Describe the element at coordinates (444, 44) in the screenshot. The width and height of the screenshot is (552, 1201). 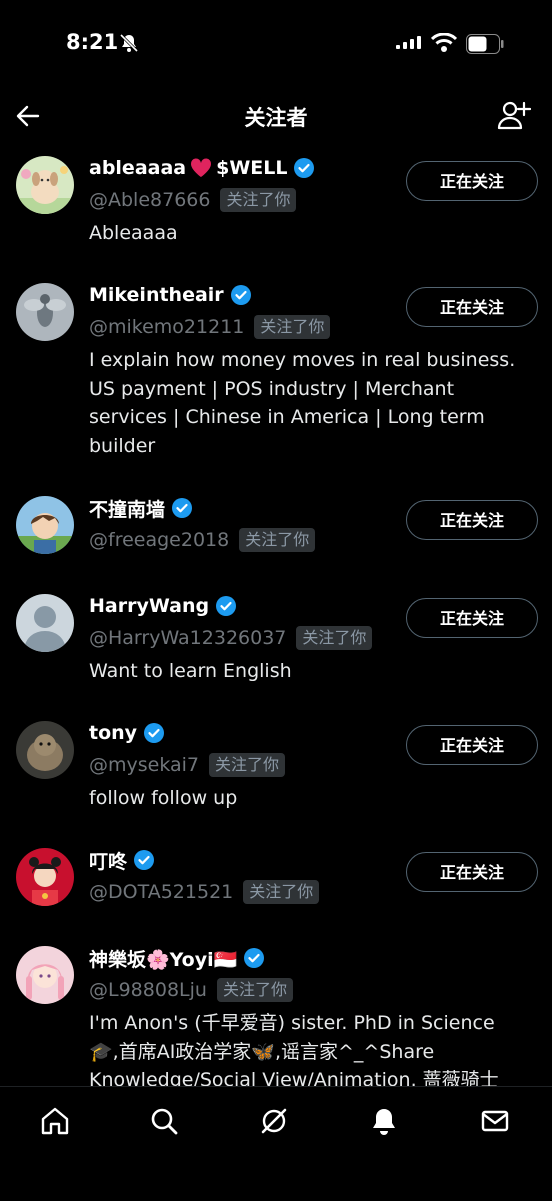
I see `wifi-icon` at that location.